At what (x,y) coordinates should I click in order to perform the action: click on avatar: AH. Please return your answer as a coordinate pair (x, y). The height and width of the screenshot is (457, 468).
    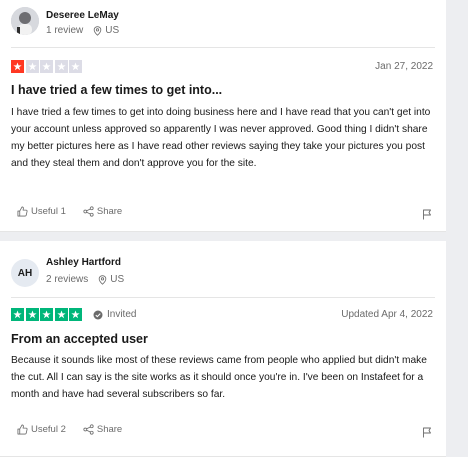
    Looking at the image, I should click on (25, 273).